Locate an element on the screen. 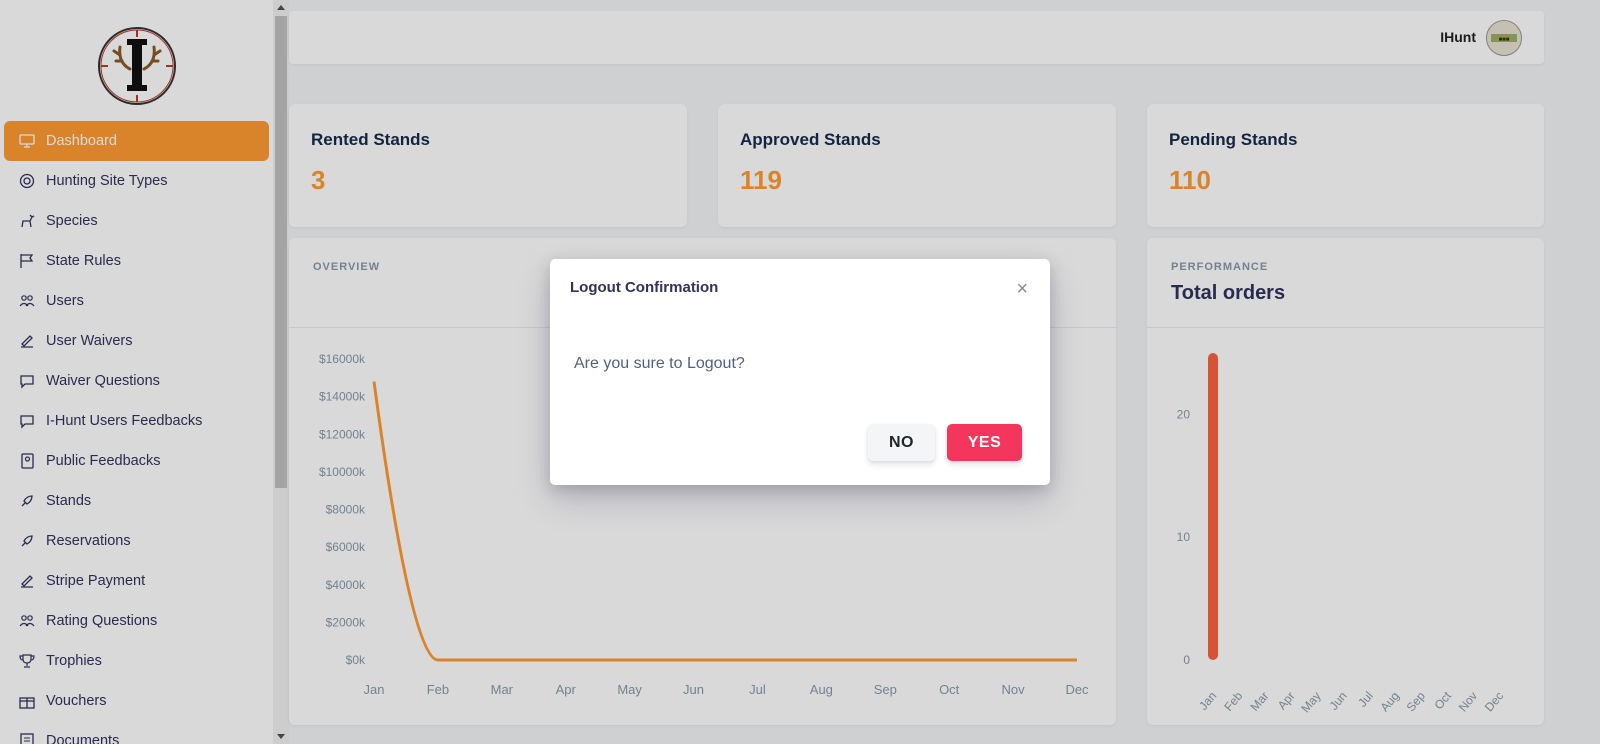 The image size is (1600, 744). yes-button: YES is located at coordinates (984, 442).